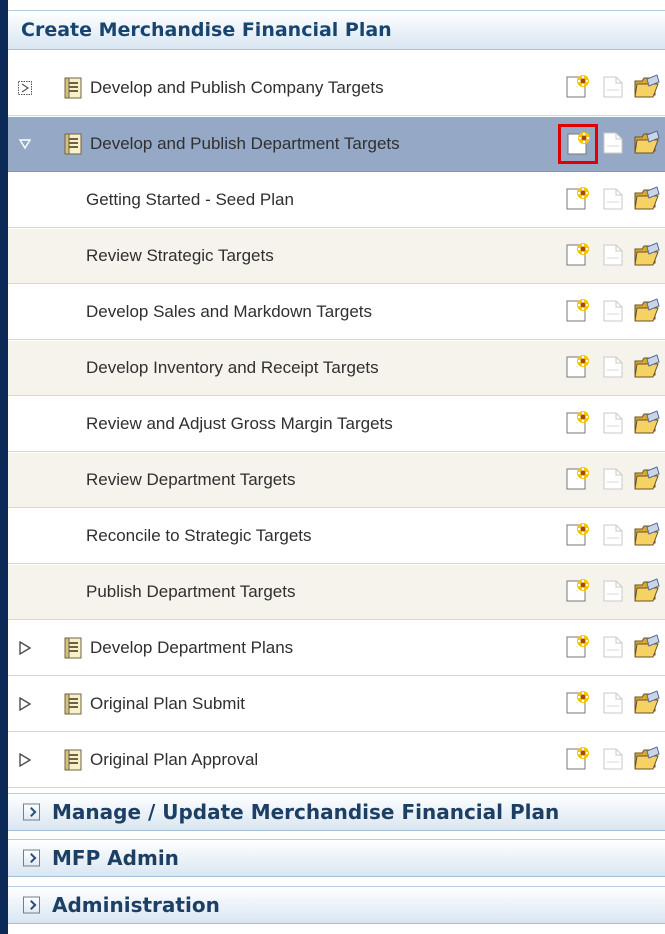 The image size is (665, 934). Describe the element at coordinates (190, 480) in the screenshot. I see `task-label: Review Department Targets` at that location.